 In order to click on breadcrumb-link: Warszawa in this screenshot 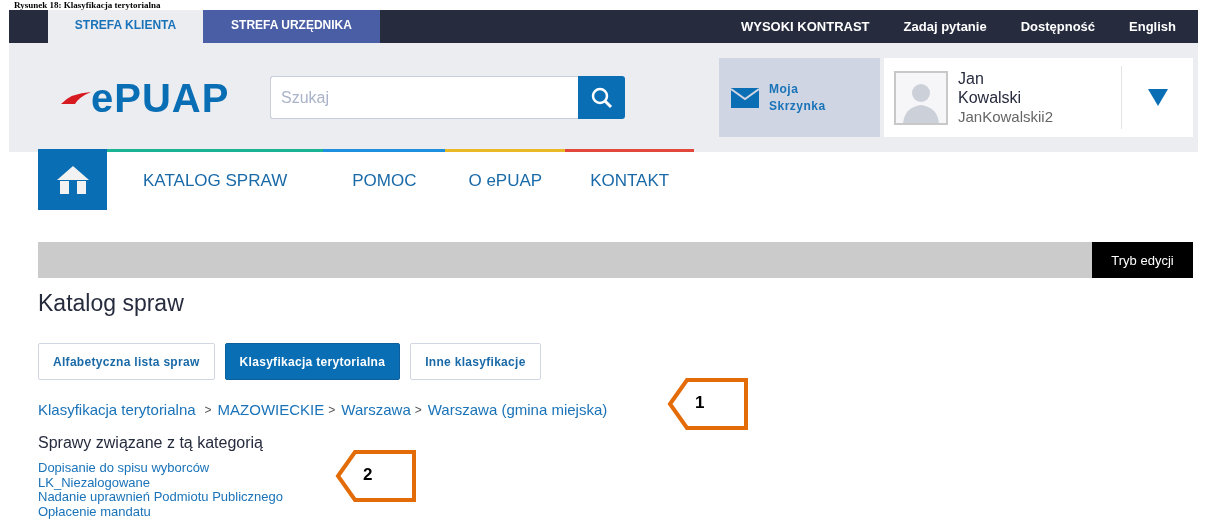, I will do `click(376, 409)`.